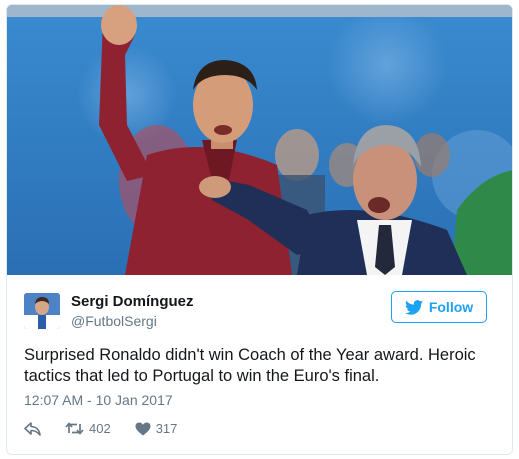 This screenshot has height=459, width=519. Describe the element at coordinates (143, 428) in the screenshot. I see `heart-icon` at that location.